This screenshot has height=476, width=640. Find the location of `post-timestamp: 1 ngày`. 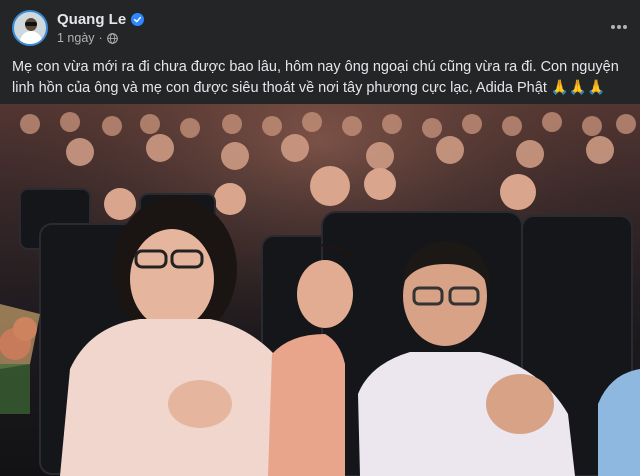

post-timestamp: 1 ngày is located at coordinates (76, 38).